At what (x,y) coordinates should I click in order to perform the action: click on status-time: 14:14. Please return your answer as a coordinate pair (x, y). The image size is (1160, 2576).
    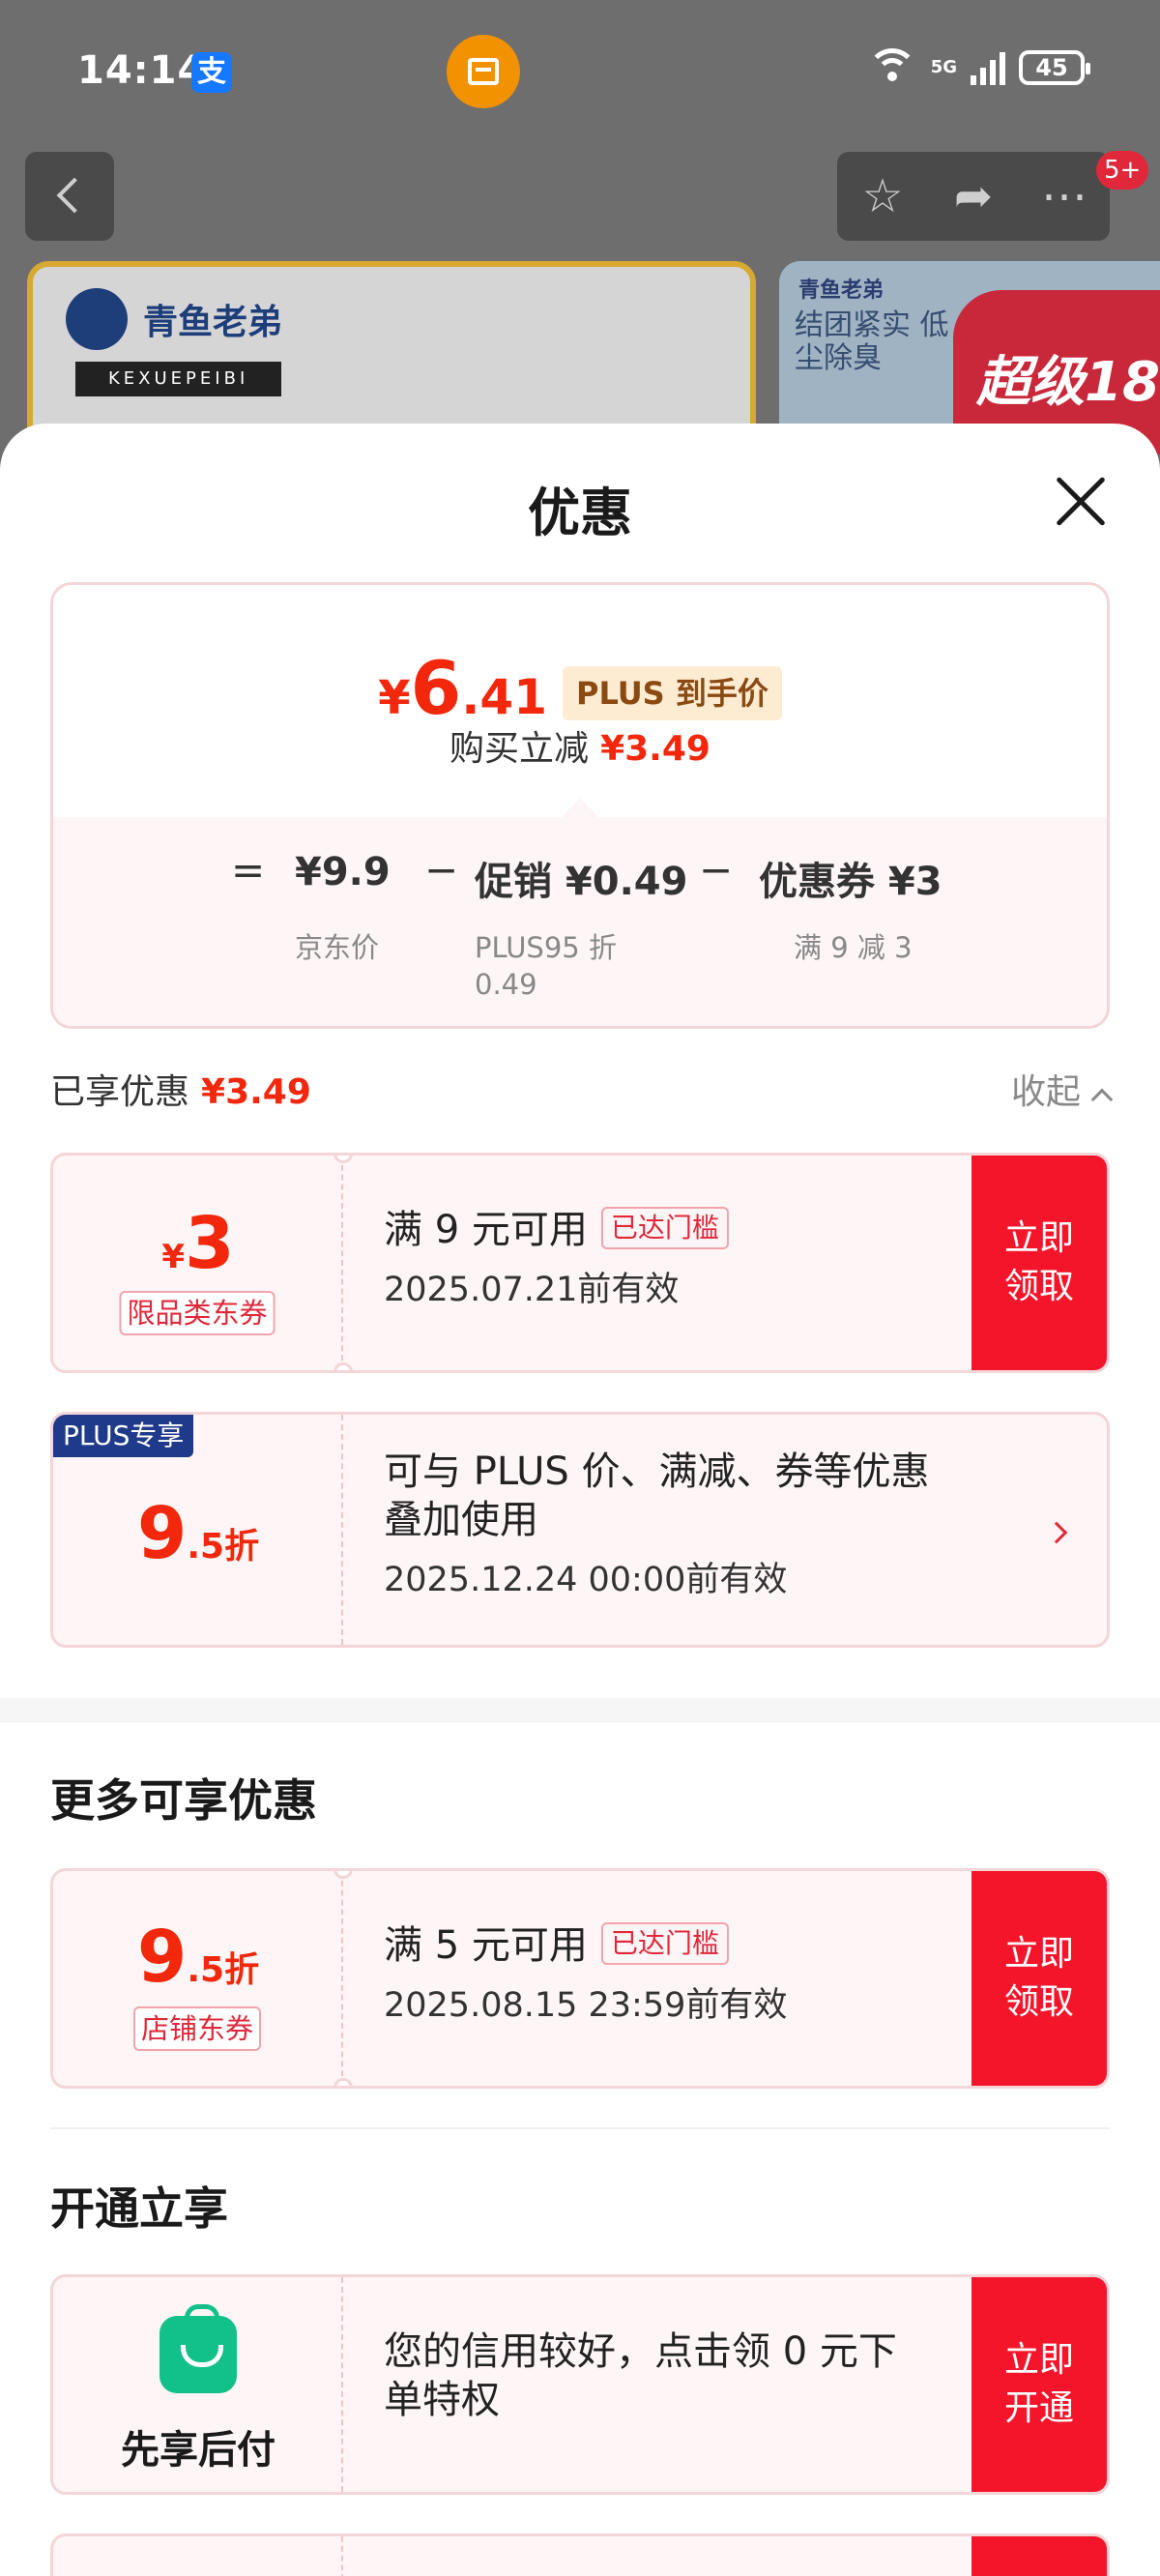
    Looking at the image, I should click on (141, 70).